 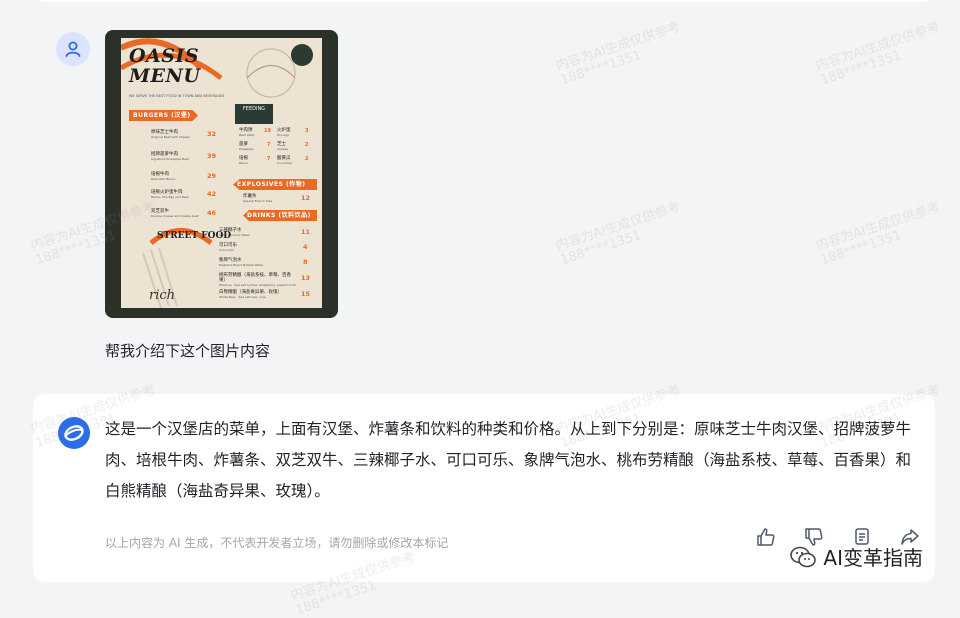 What do you see at coordinates (165, 66) in the screenshot?
I see `menu-title: OASIS MENU` at bounding box center [165, 66].